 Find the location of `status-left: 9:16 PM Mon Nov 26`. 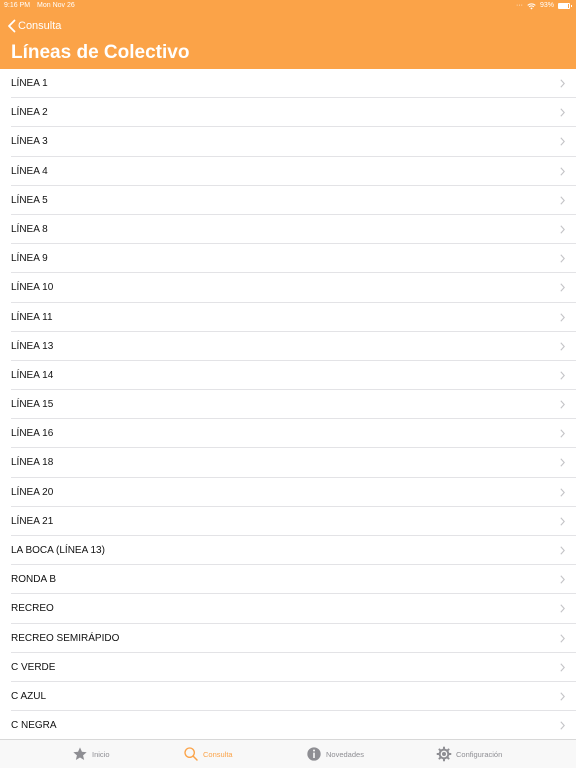

status-left: 9:16 PM Mon Nov 26 is located at coordinates (42, 6).